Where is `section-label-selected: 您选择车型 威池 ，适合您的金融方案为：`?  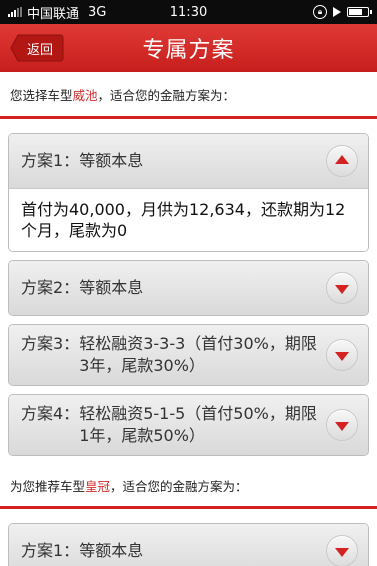
section-label-selected: 您选择车型 威池 ，适合您的金融方案为： is located at coordinates (188, 94).